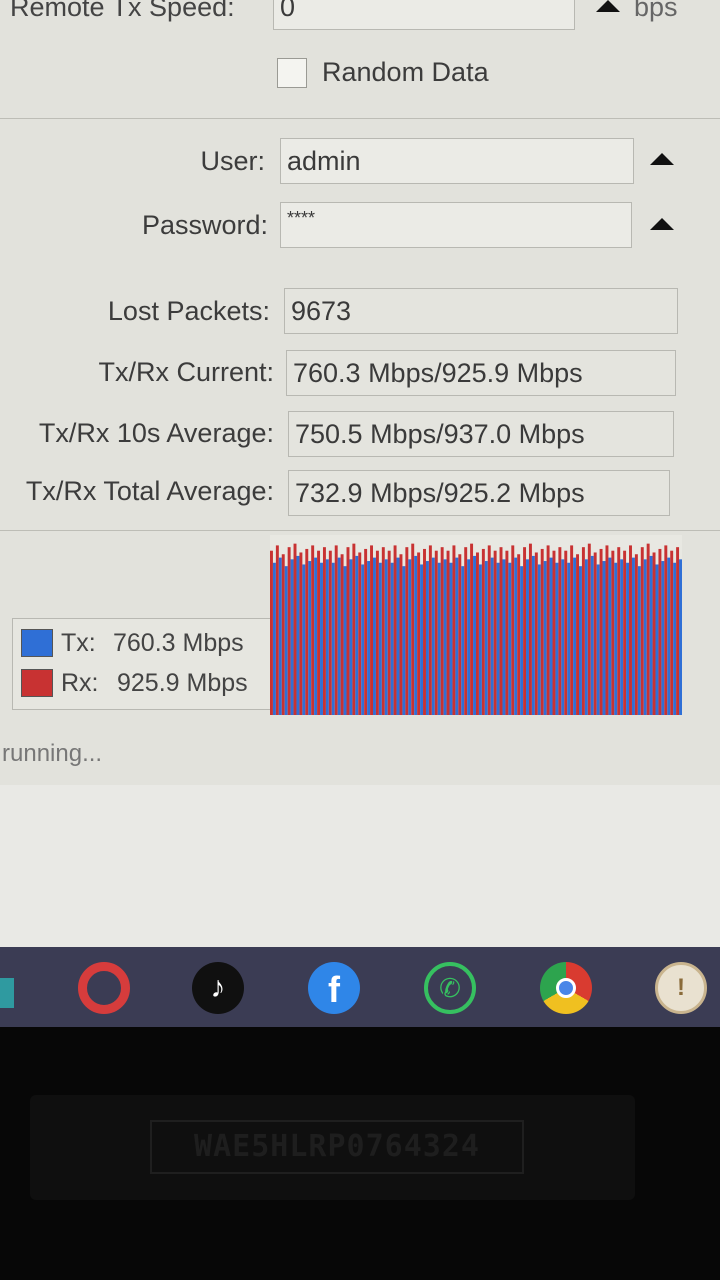 This screenshot has width=720, height=1280. Describe the element at coordinates (457, 161) in the screenshot. I see `user-input: admin` at that location.